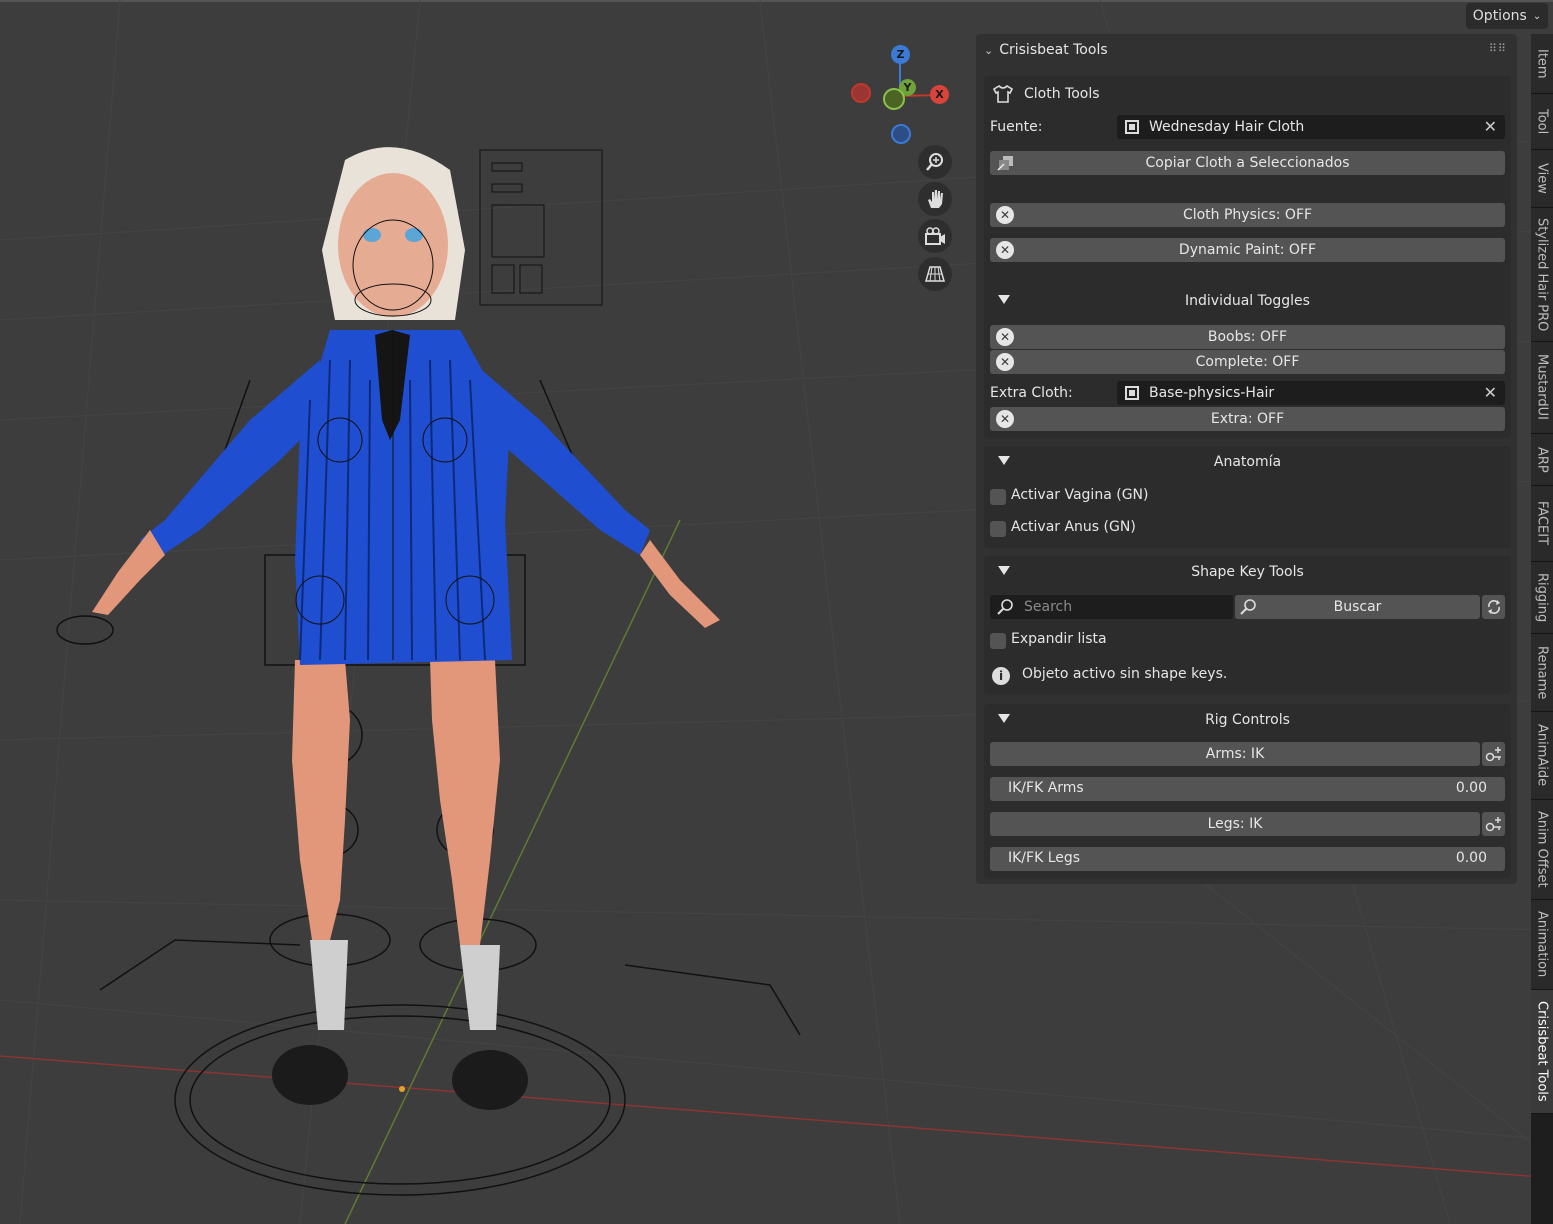 The image size is (1553, 1224). I want to click on tab-crisisbeat-tools: Crisisbeat Tools, so click(1542, 1052).